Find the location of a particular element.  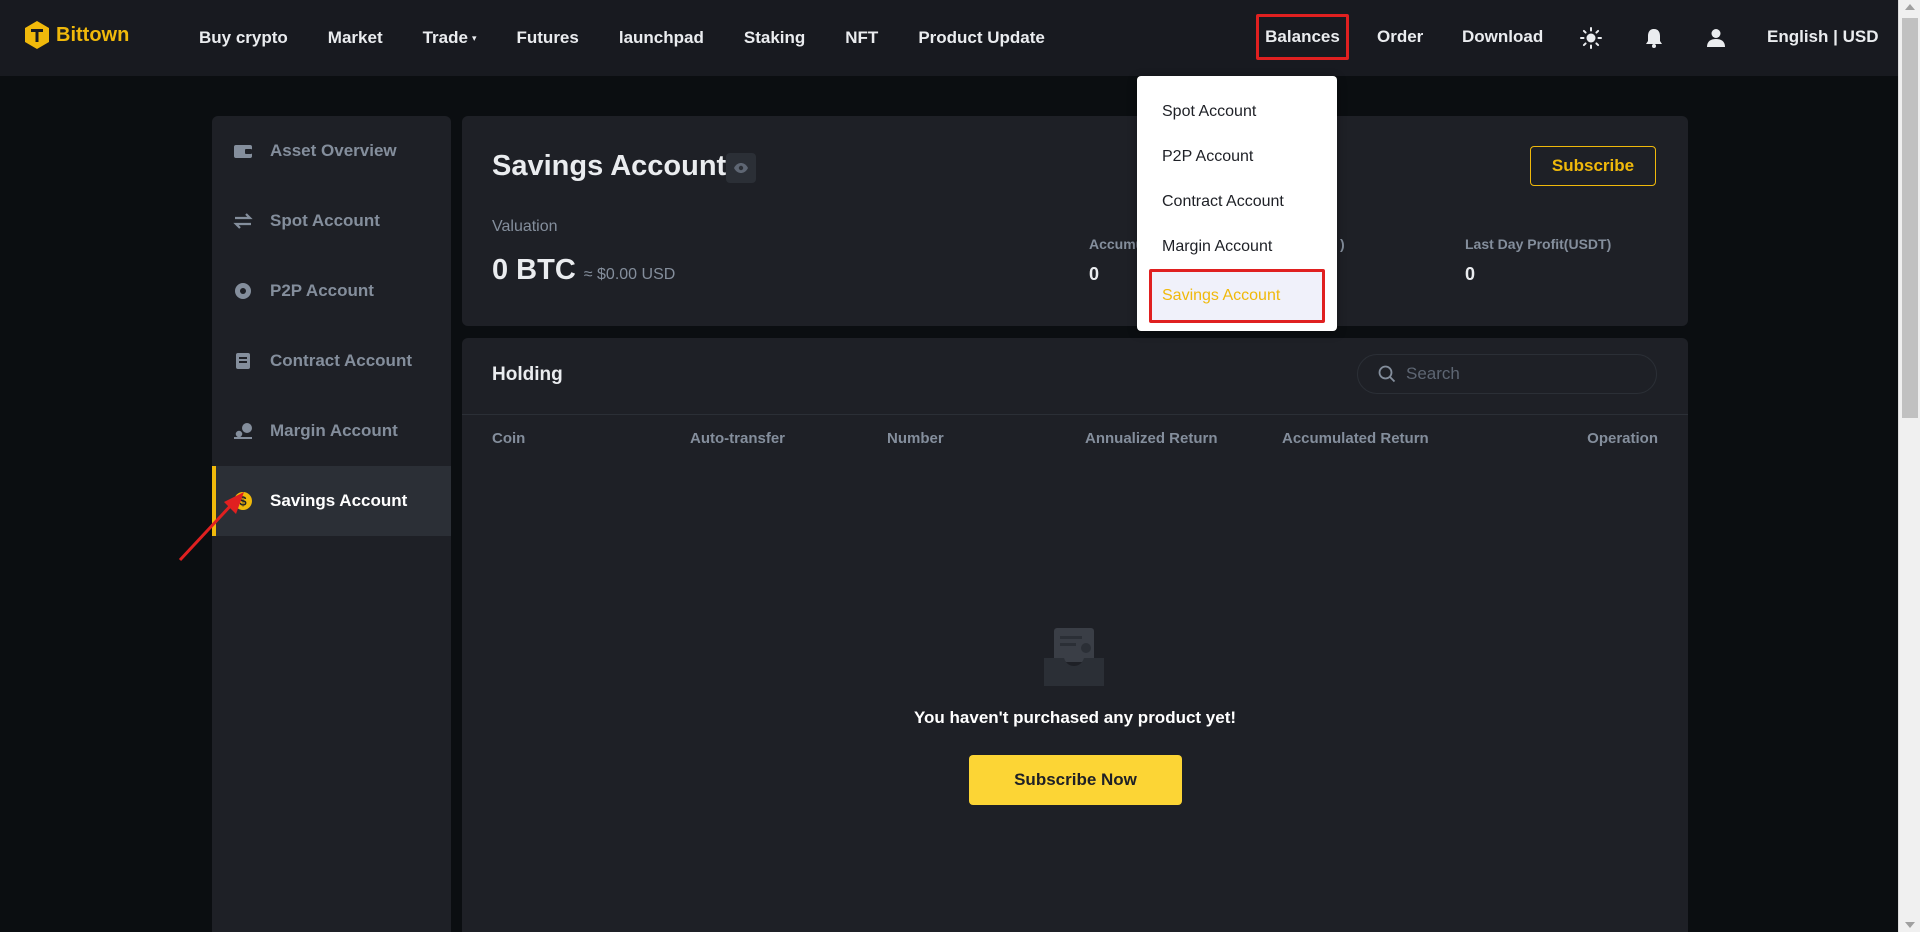

sidebar-item-label: Asset Overview is located at coordinates (333, 150).